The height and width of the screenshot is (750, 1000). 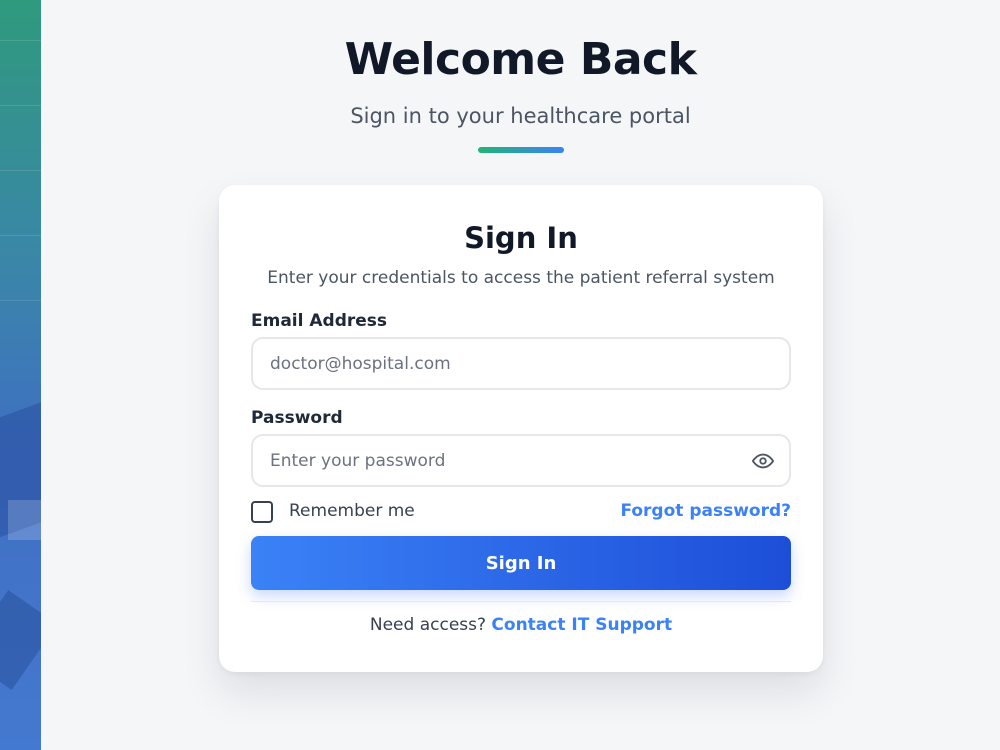 What do you see at coordinates (297, 418) in the screenshot?
I see `password-label: Password` at bounding box center [297, 418].